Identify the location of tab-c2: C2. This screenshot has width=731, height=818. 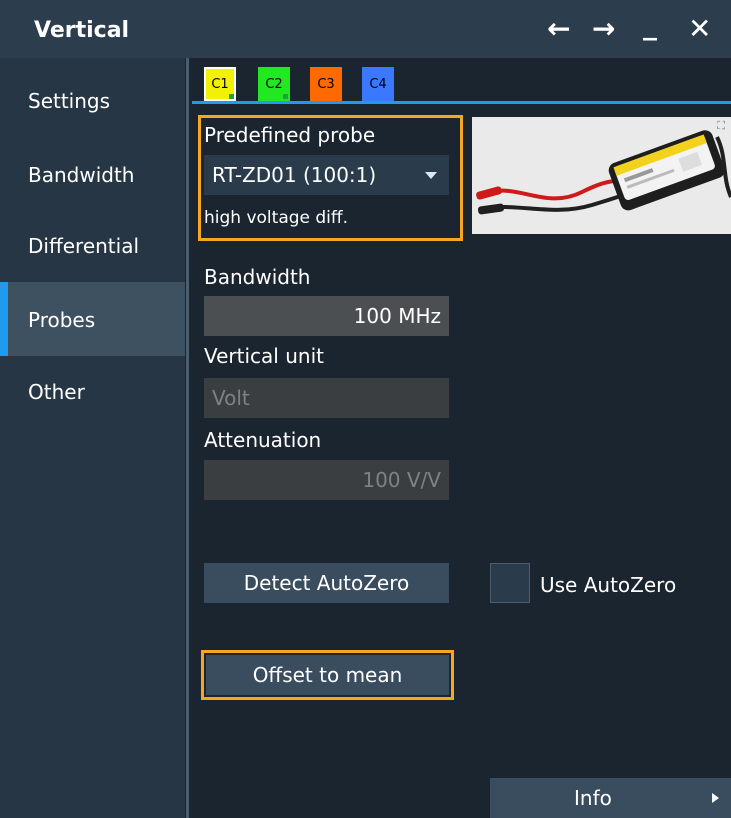
(274, 84).